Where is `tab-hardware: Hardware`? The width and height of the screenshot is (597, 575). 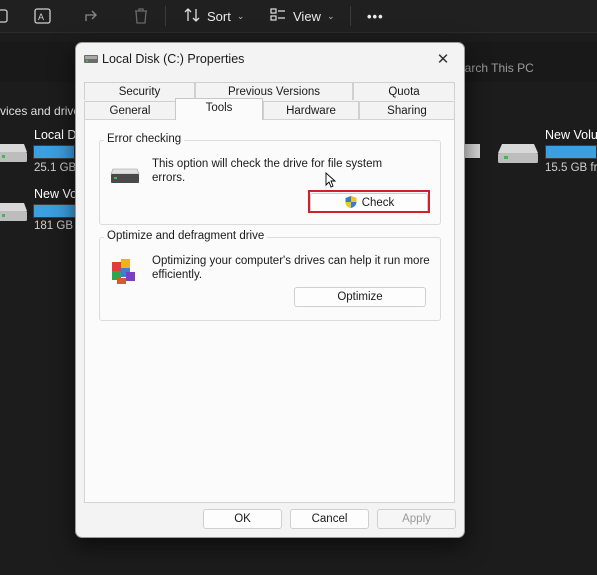
tab-hardware: Hardware is located at coordinates (311, 110).